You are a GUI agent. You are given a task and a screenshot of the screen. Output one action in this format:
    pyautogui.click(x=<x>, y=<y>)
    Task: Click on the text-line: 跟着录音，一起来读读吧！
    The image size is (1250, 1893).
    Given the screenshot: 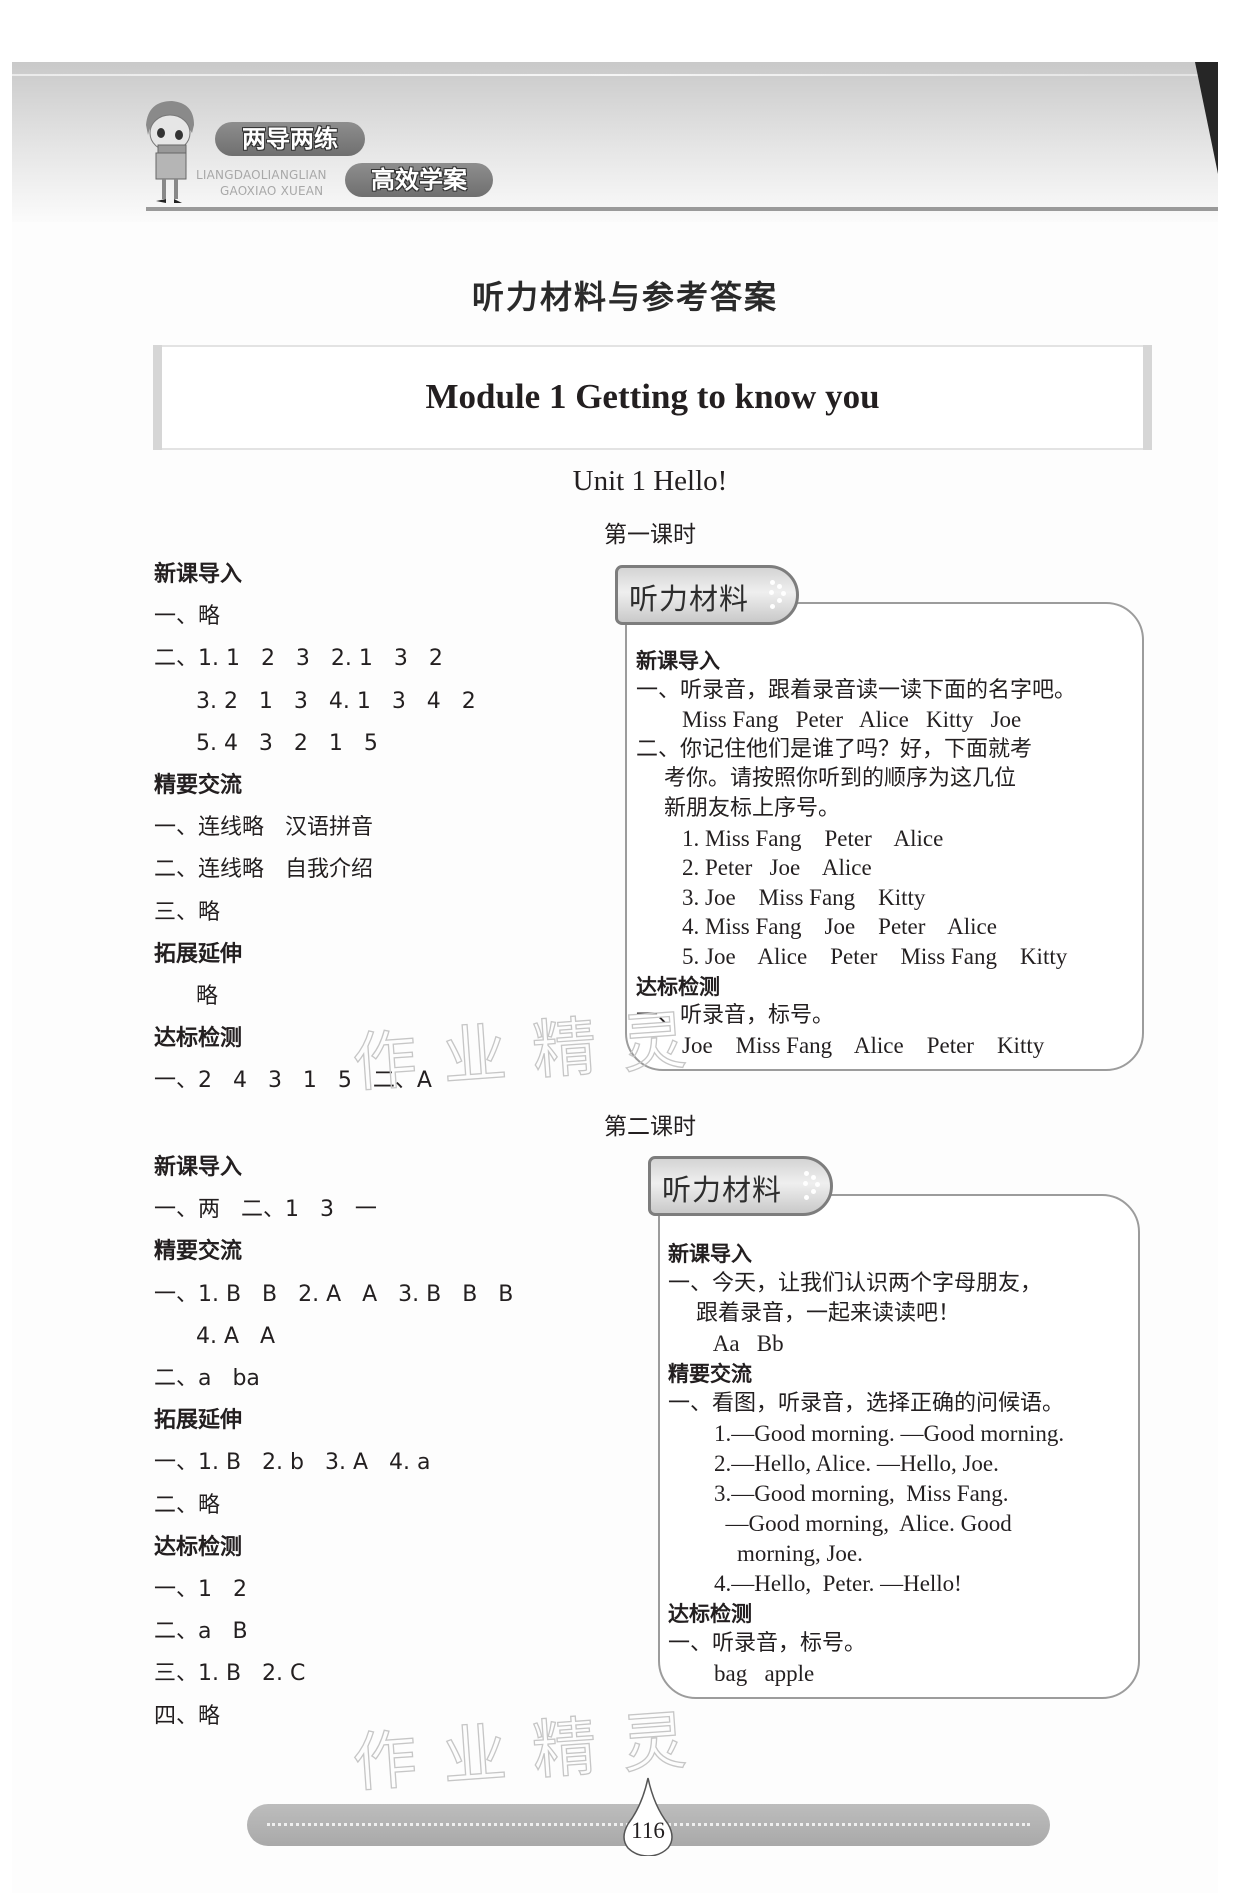 What is the action you would take?
    pyautogui.click(x=814, y=1313)
    